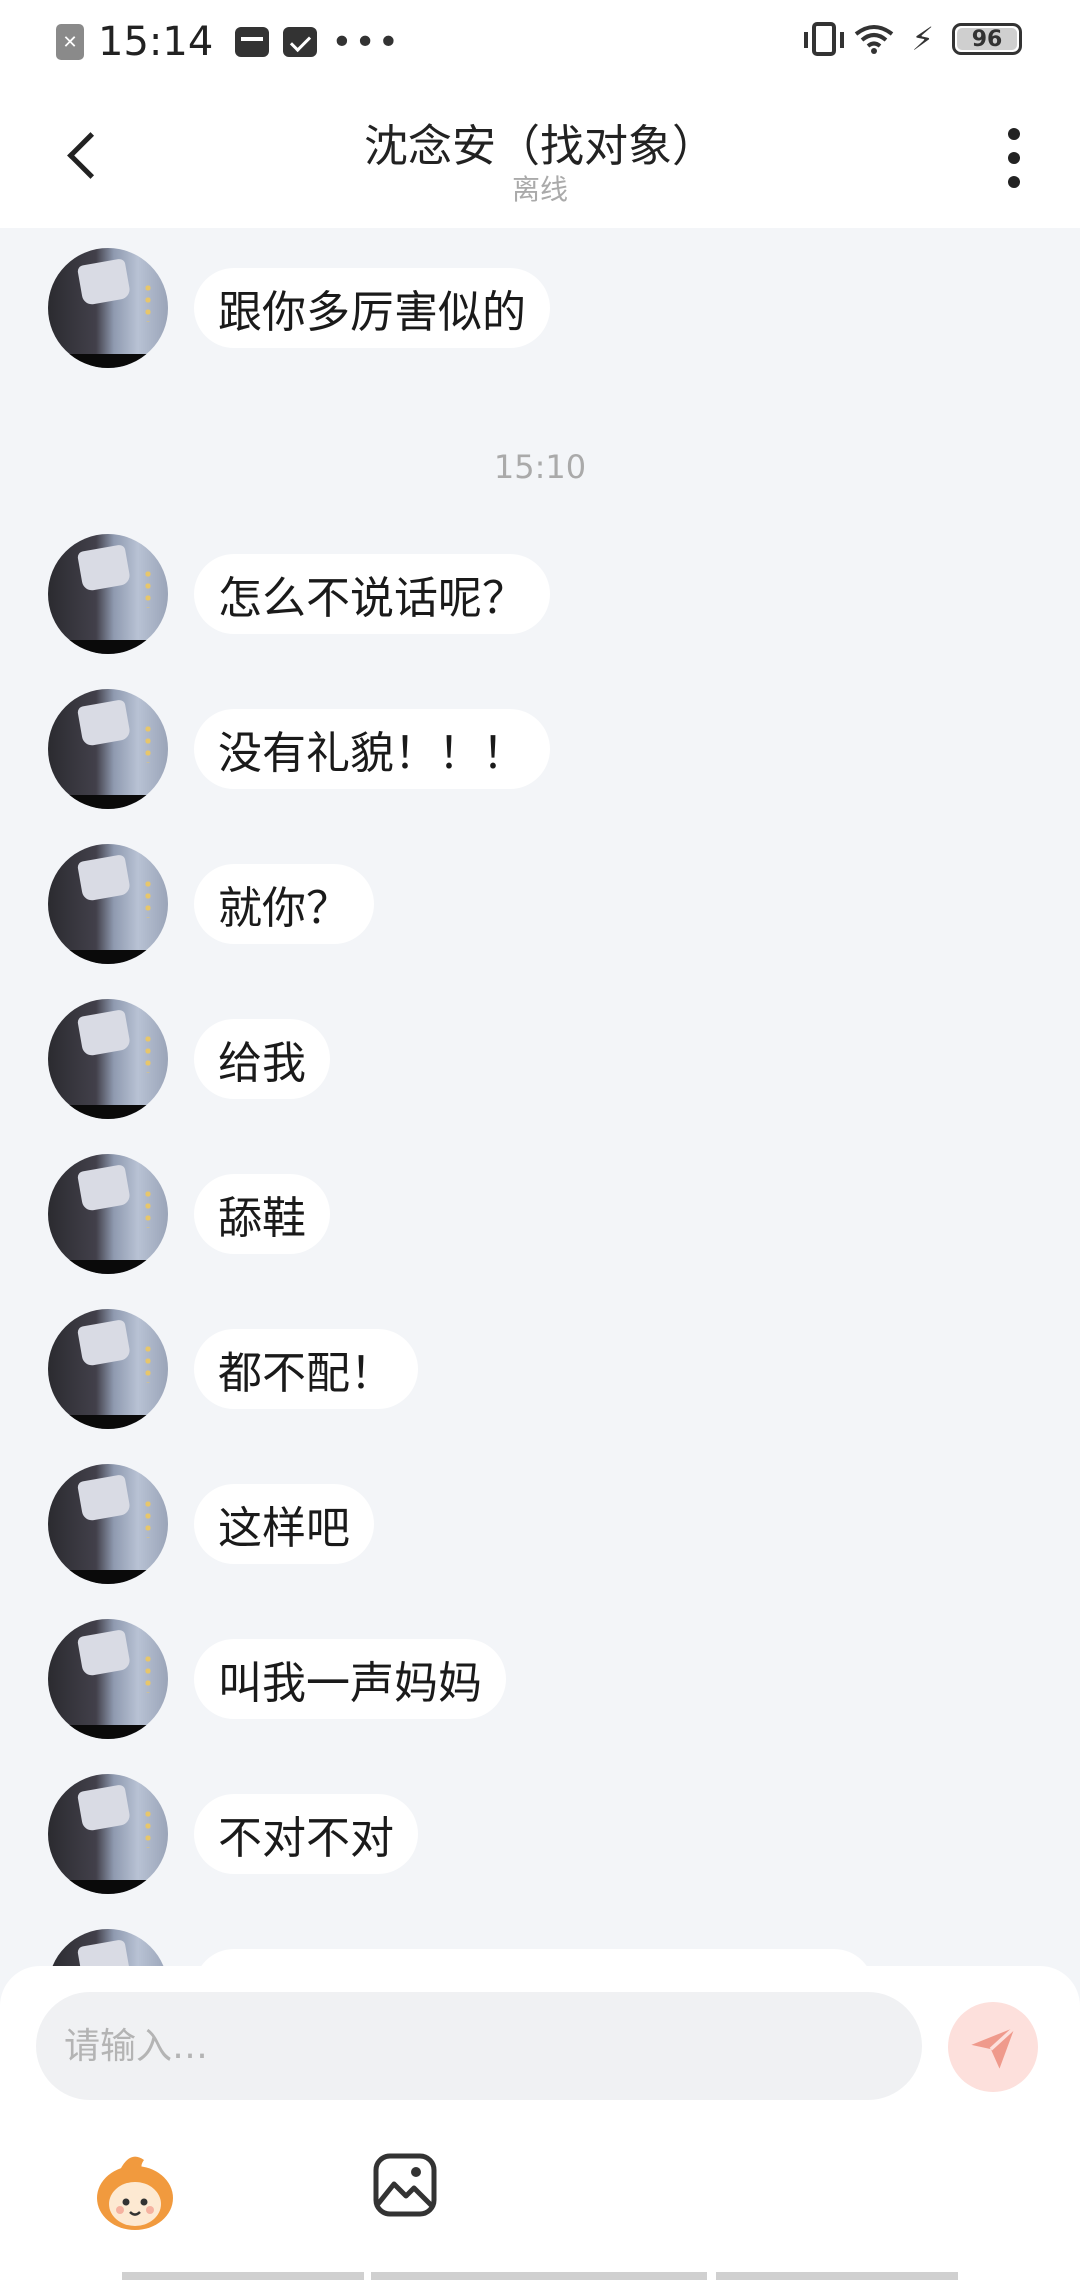  I want to click on time-separator: 15:10, so click(540, 467).